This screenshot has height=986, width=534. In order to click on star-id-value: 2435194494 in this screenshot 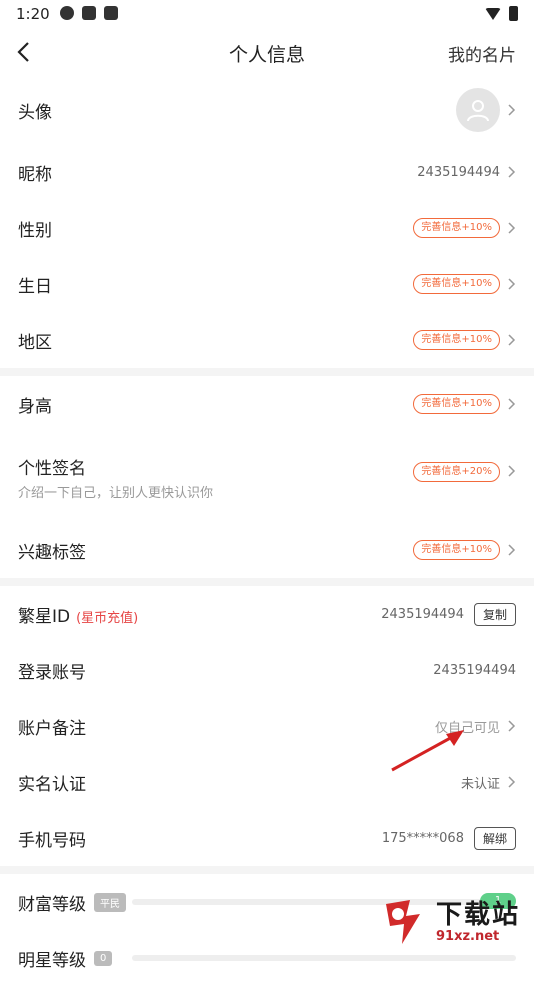, I will do `click(422, 614)`.